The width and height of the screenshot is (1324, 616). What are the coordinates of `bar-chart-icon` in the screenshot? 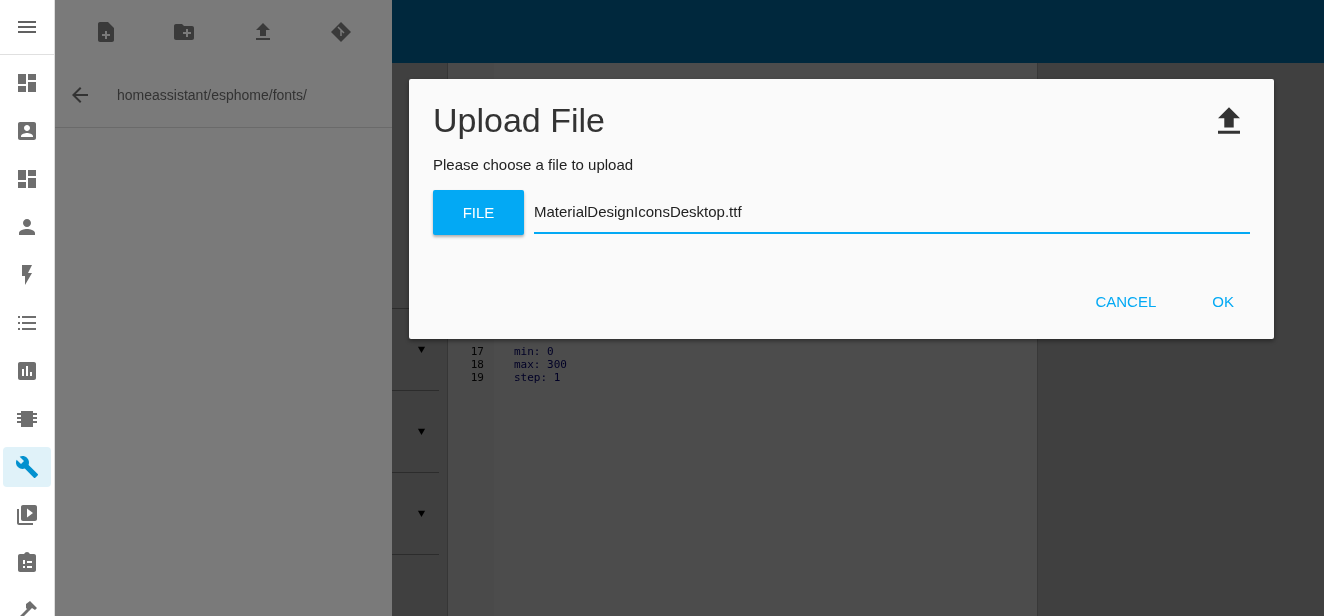 It's located at (27, 371).